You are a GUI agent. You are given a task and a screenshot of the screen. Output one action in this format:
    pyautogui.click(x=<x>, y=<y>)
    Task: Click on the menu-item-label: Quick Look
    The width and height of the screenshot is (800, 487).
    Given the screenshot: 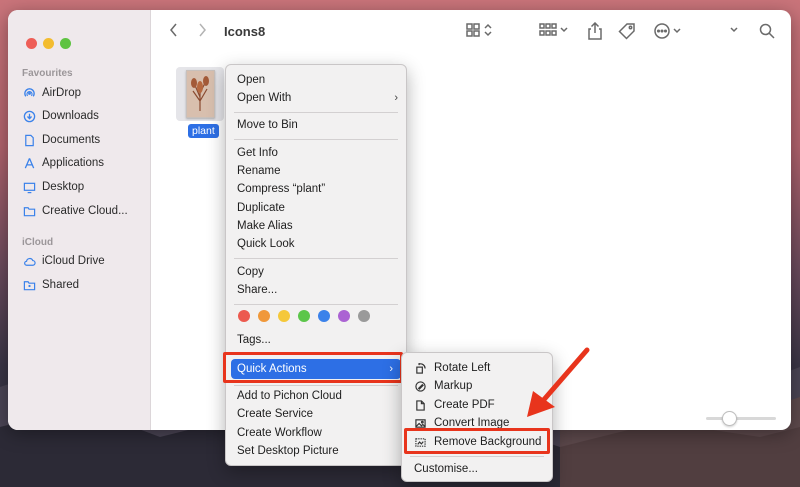 What is the action you would take?
    pyautogui.click(x=266, y=244)
    